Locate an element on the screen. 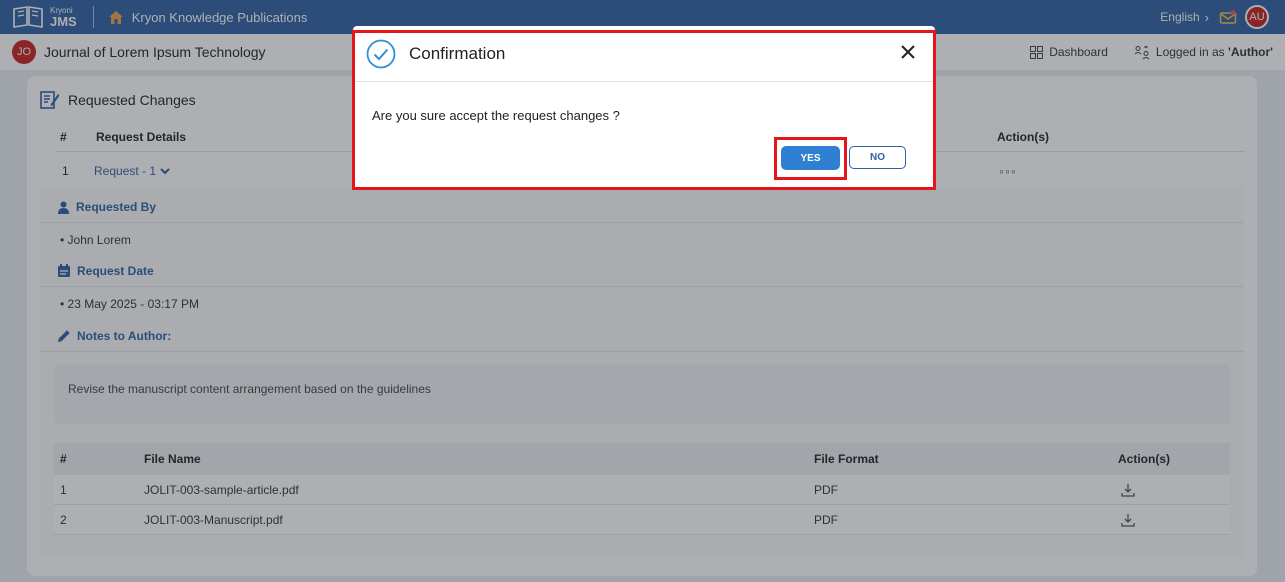 The width and height of the screenshot is (1285, 582). no-button: NO is located at coordinates (877, 157).